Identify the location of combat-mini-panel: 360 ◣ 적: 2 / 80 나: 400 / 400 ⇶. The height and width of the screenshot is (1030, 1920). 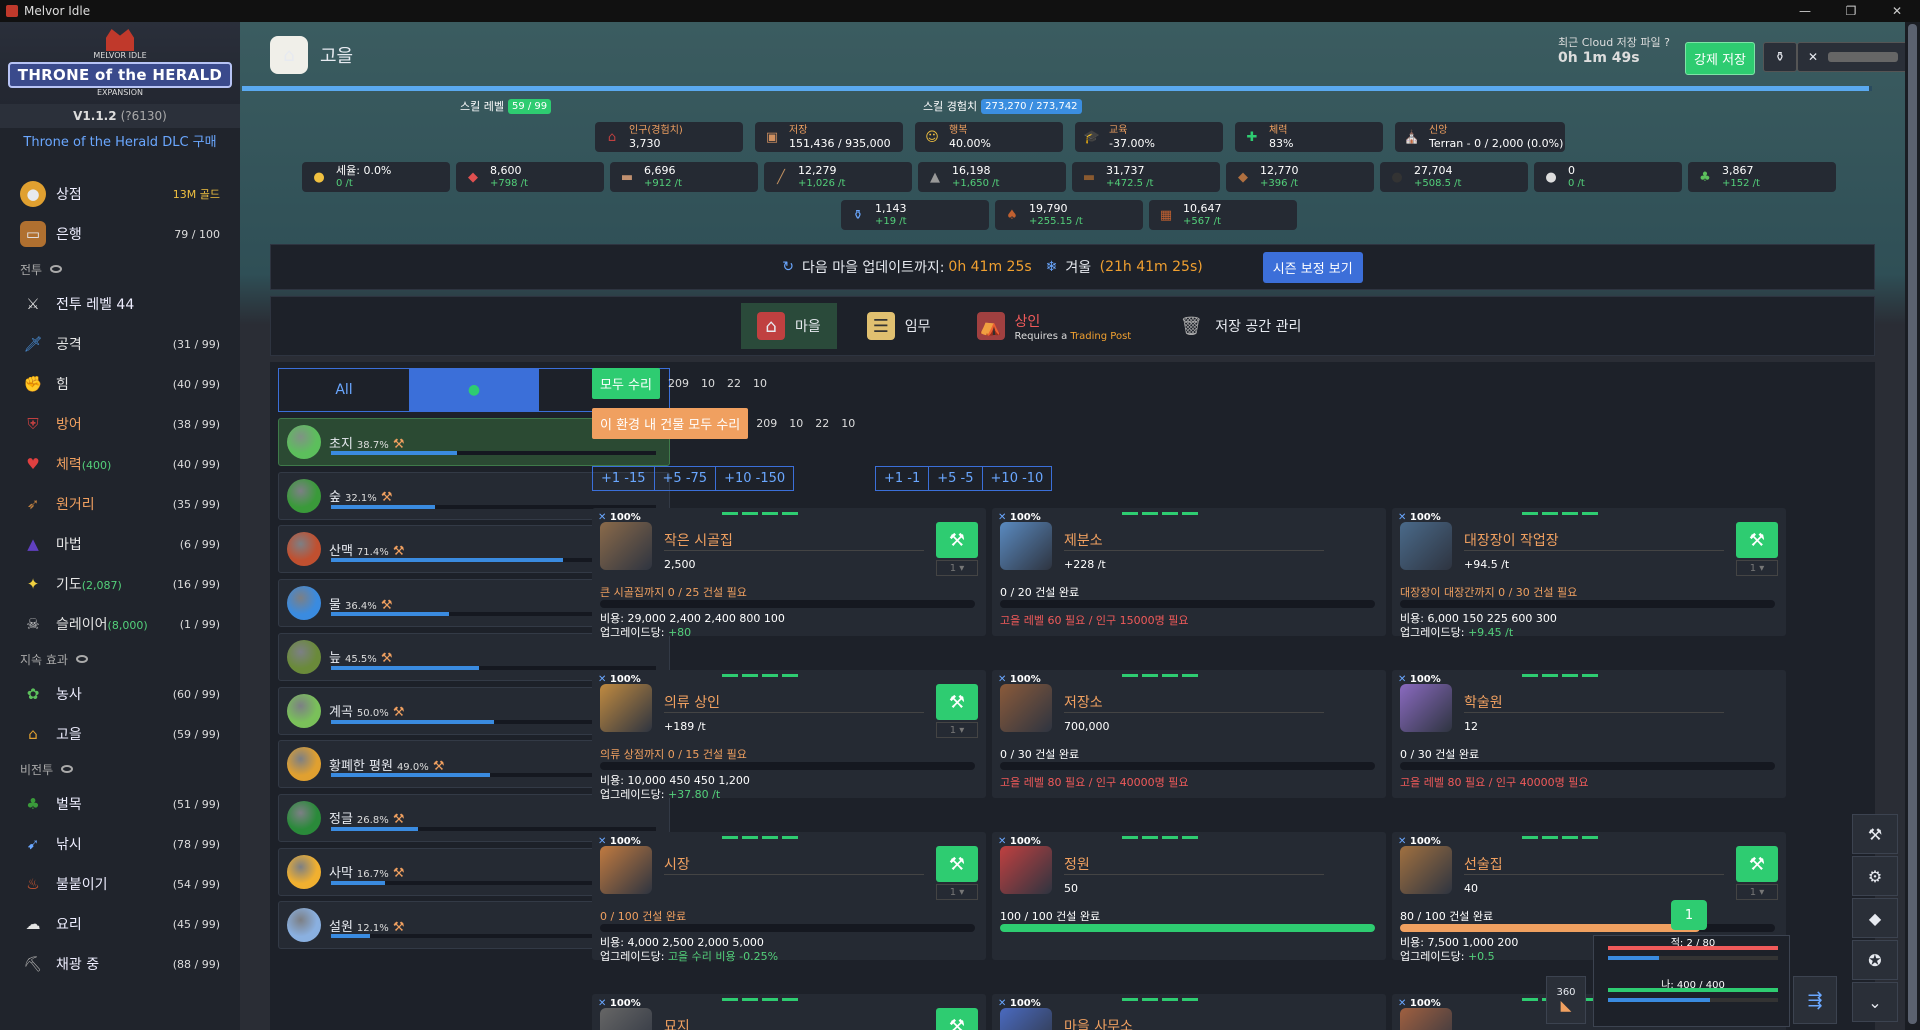
(1691, 981).